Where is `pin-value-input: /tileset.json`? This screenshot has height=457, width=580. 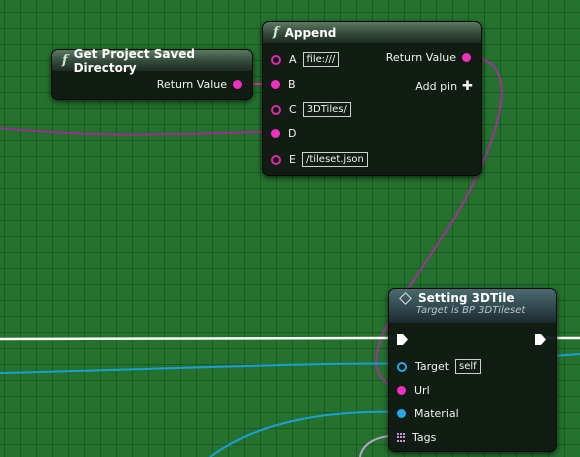
pin-value-input: /tileset.json is located at coordinates (334, 159).